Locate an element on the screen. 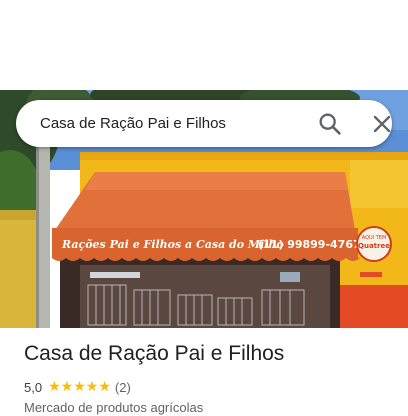 Image resolution: width=408 pixels, height=416 pixels. search-icon is located at coordinates (330, 124).